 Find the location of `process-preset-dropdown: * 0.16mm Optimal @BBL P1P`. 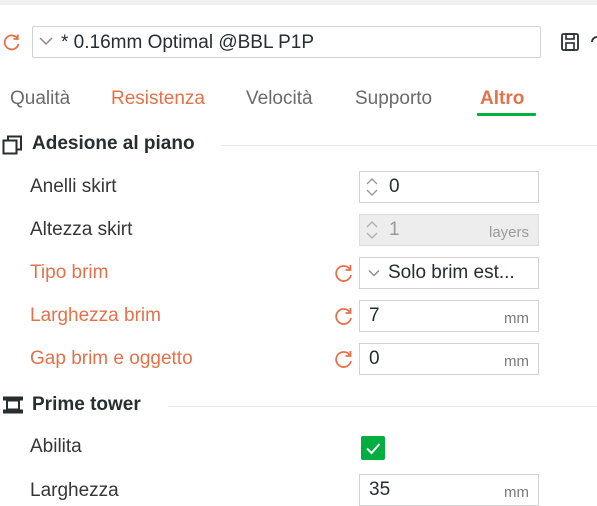

process-preset-dropdown: * 0.16mm Optimal @BBL P1P is located at coordinates (286, 42).